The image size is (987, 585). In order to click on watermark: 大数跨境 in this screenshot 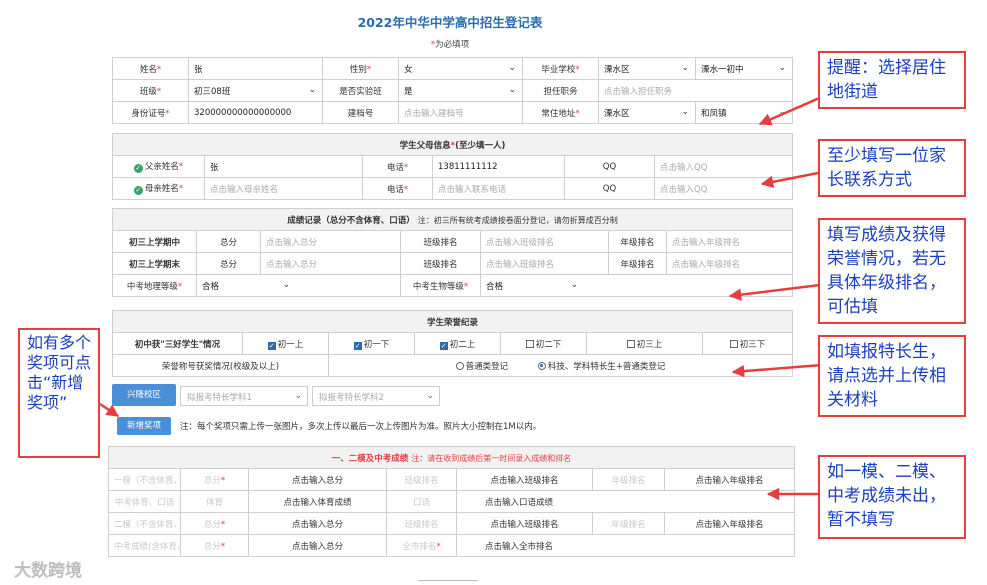, I will do `click(48, 571)`.